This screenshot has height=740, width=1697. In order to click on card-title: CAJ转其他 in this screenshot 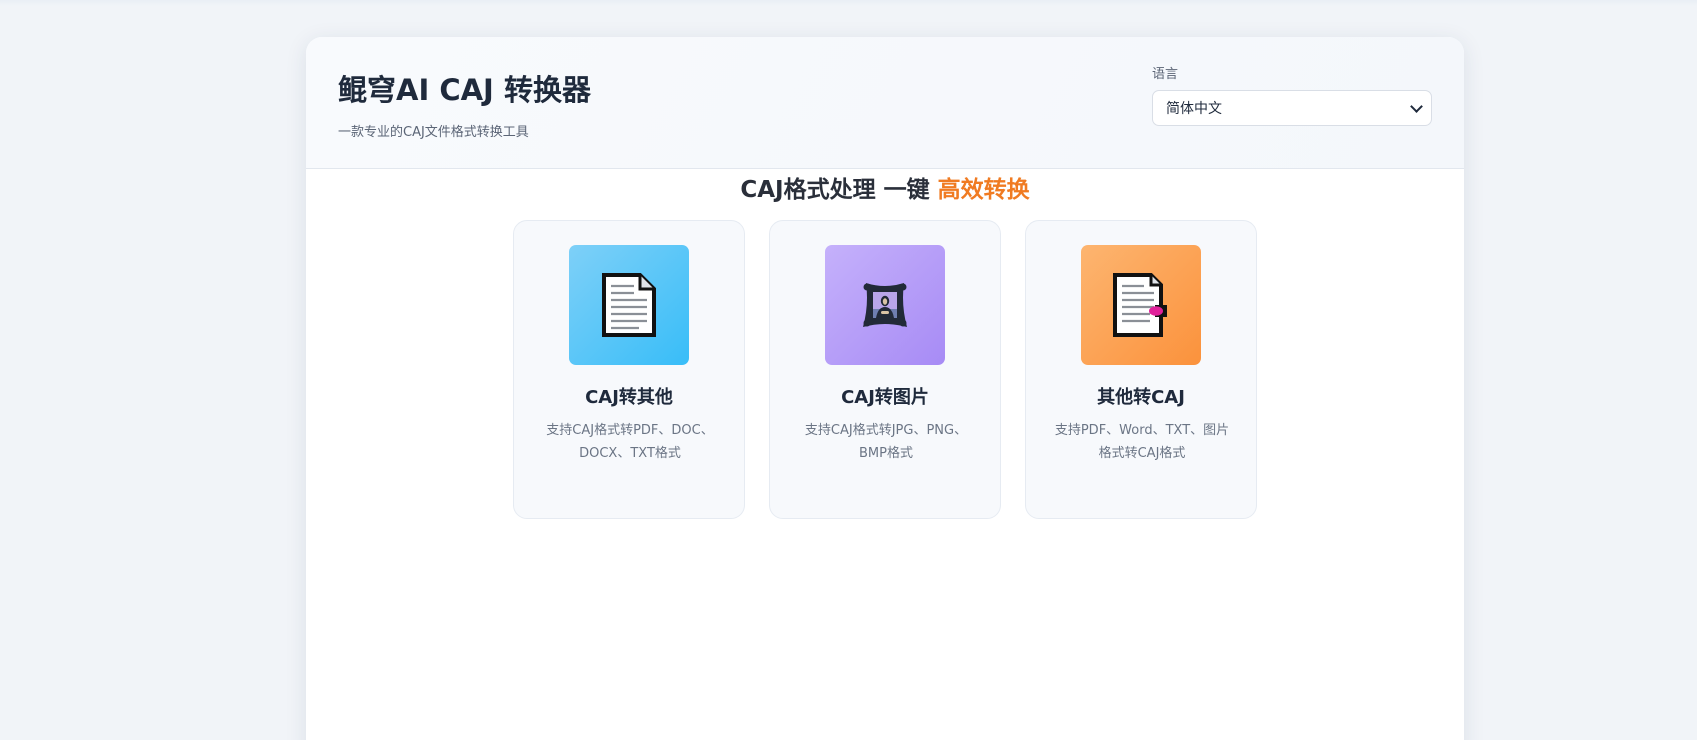, I will do `click(629, 397)`.